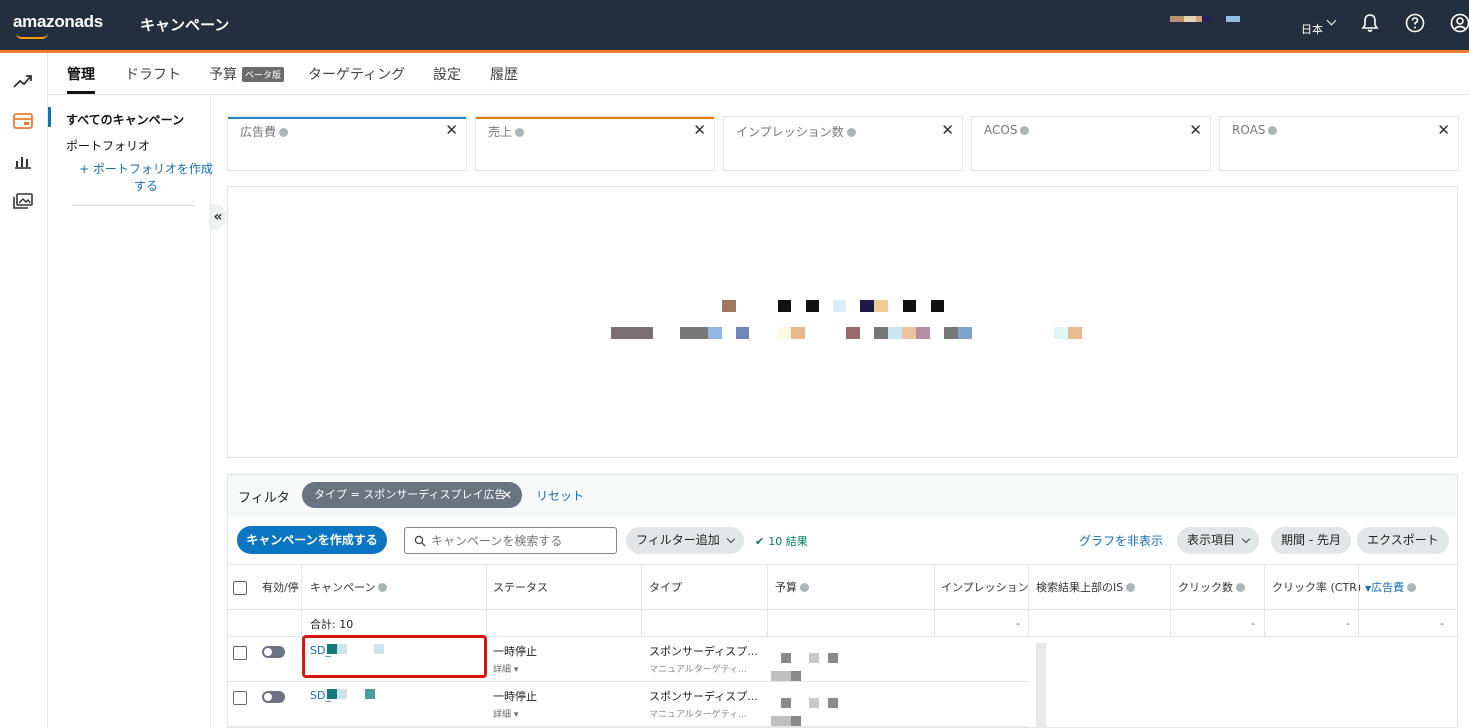  What do you see at coordinates (264, 131) in the screenshot?
I see `metric-label: 広告費` at bounding box center [264, 131].